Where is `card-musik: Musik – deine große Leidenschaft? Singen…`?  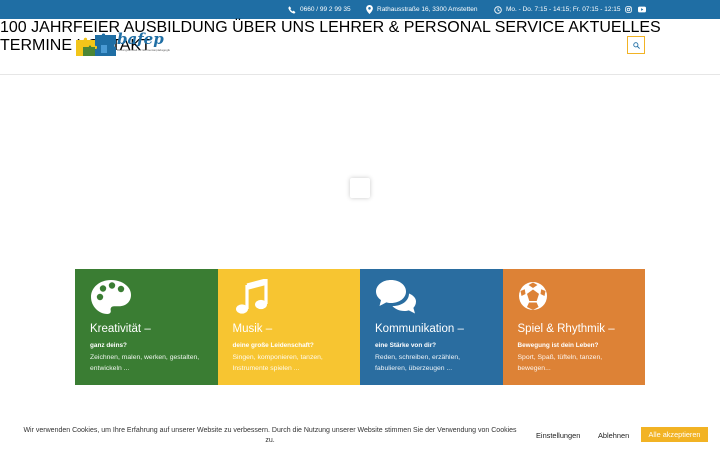
card-musik: Musik – deine große Leidenschaft? Singen… is located at coordinates (288, 327).